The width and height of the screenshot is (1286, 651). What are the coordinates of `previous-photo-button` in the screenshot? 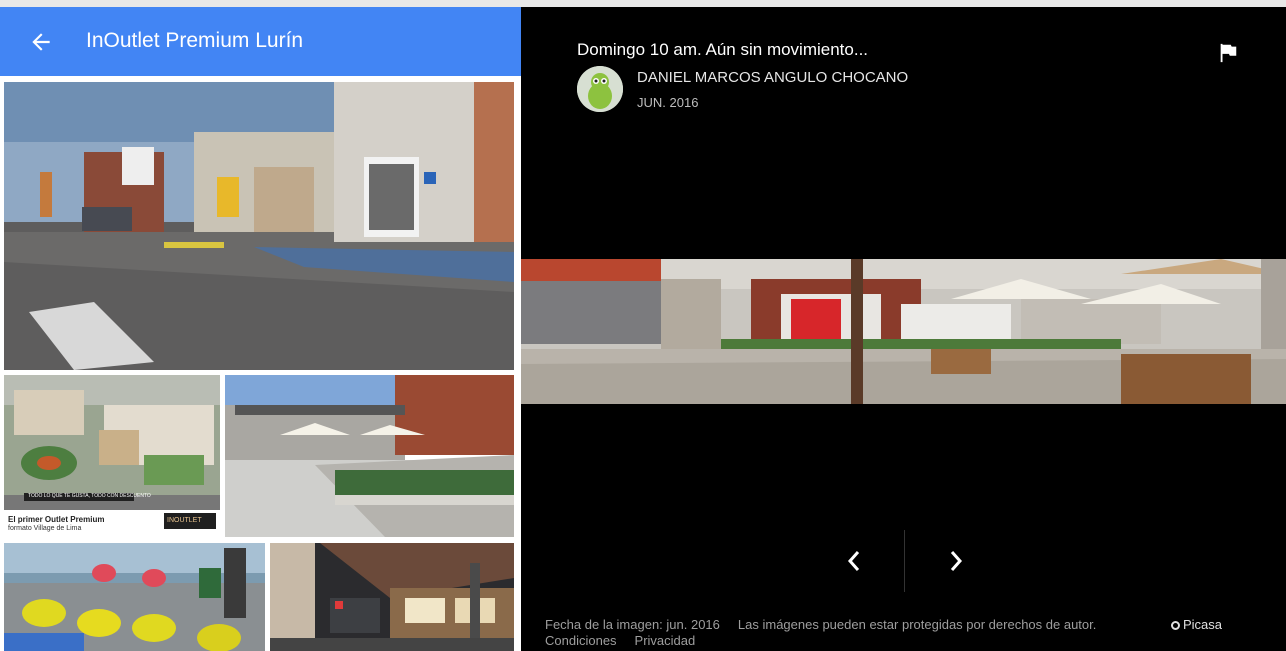 It's located at (854, 561).